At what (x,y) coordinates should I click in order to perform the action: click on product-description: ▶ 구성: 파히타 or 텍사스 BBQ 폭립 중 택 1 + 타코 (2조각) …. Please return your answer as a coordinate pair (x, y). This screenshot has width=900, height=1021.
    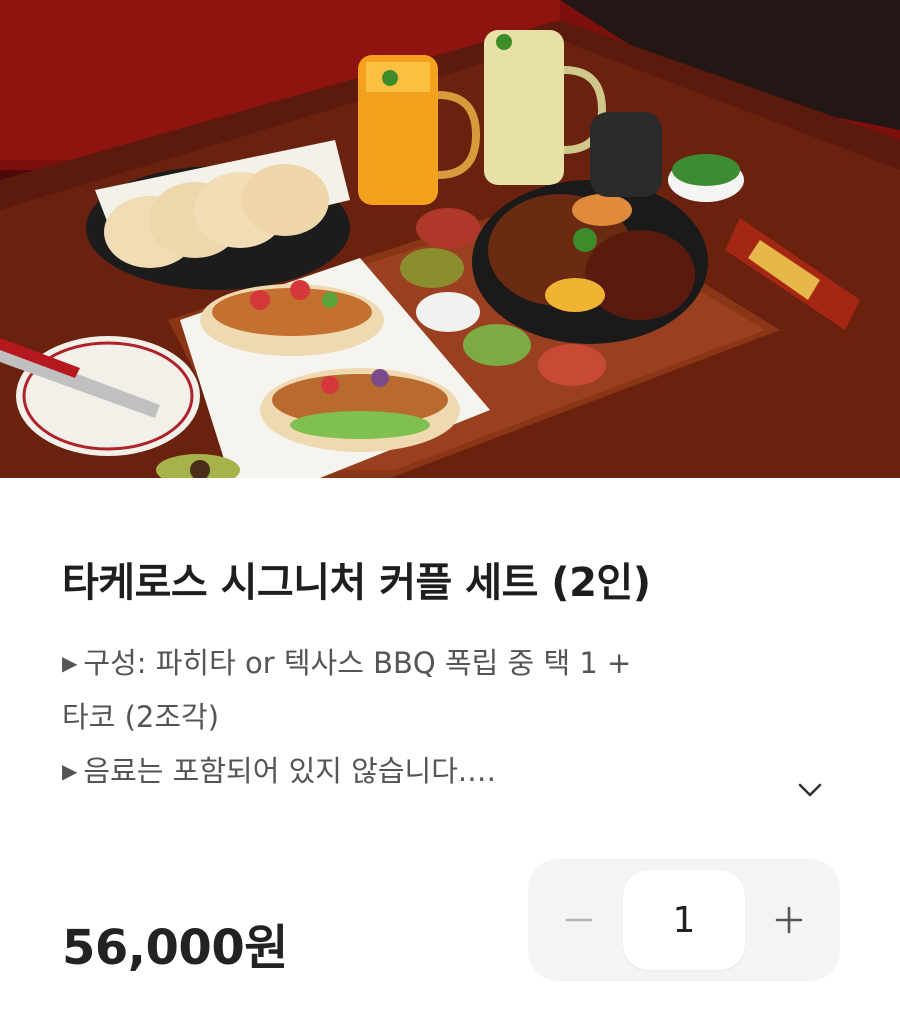
    Looking at the image, I should click on (457, 717).